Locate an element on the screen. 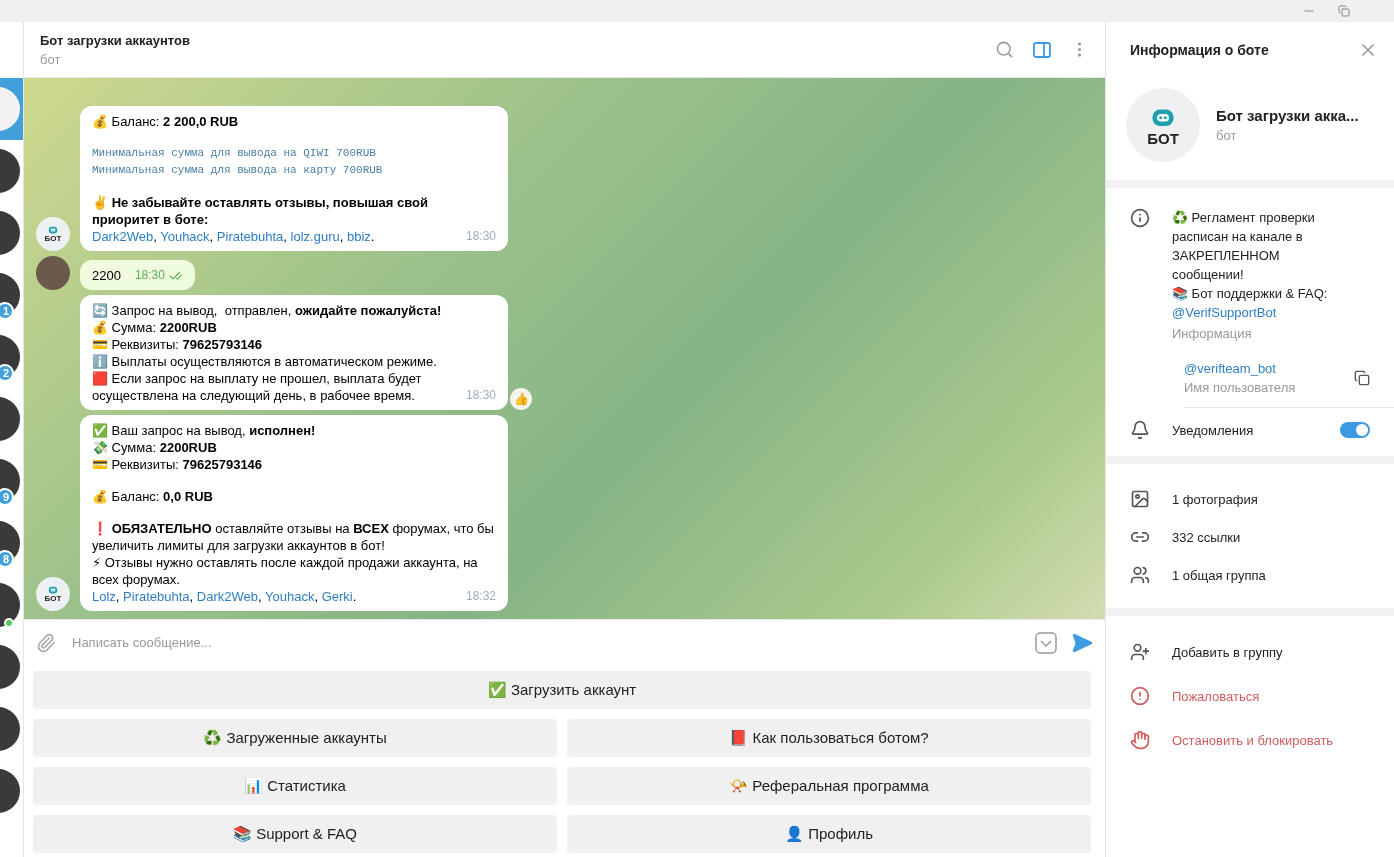 This screenshot has width=1394, height=857. notifications-label: Уведомления is located at coordinates (1213, 430).